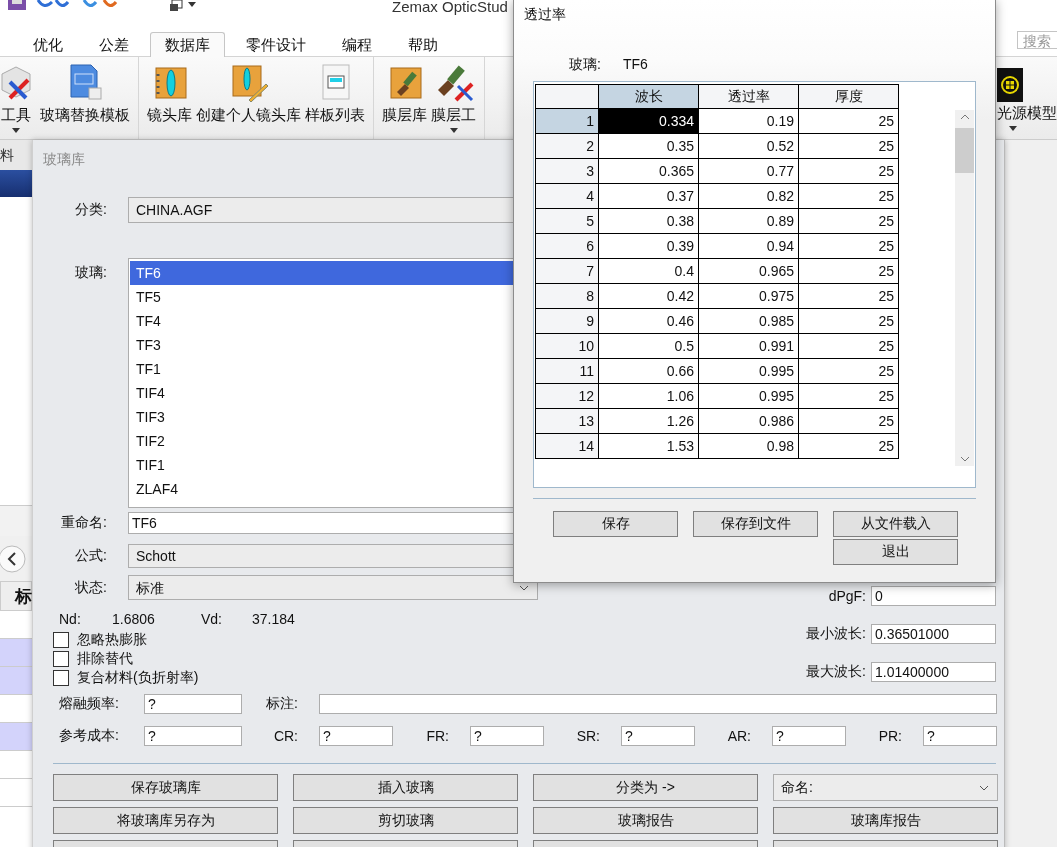  Describe the element at coordinates (933, 672) in the screenshot. I see `input-field: 1.01400000` at that location.